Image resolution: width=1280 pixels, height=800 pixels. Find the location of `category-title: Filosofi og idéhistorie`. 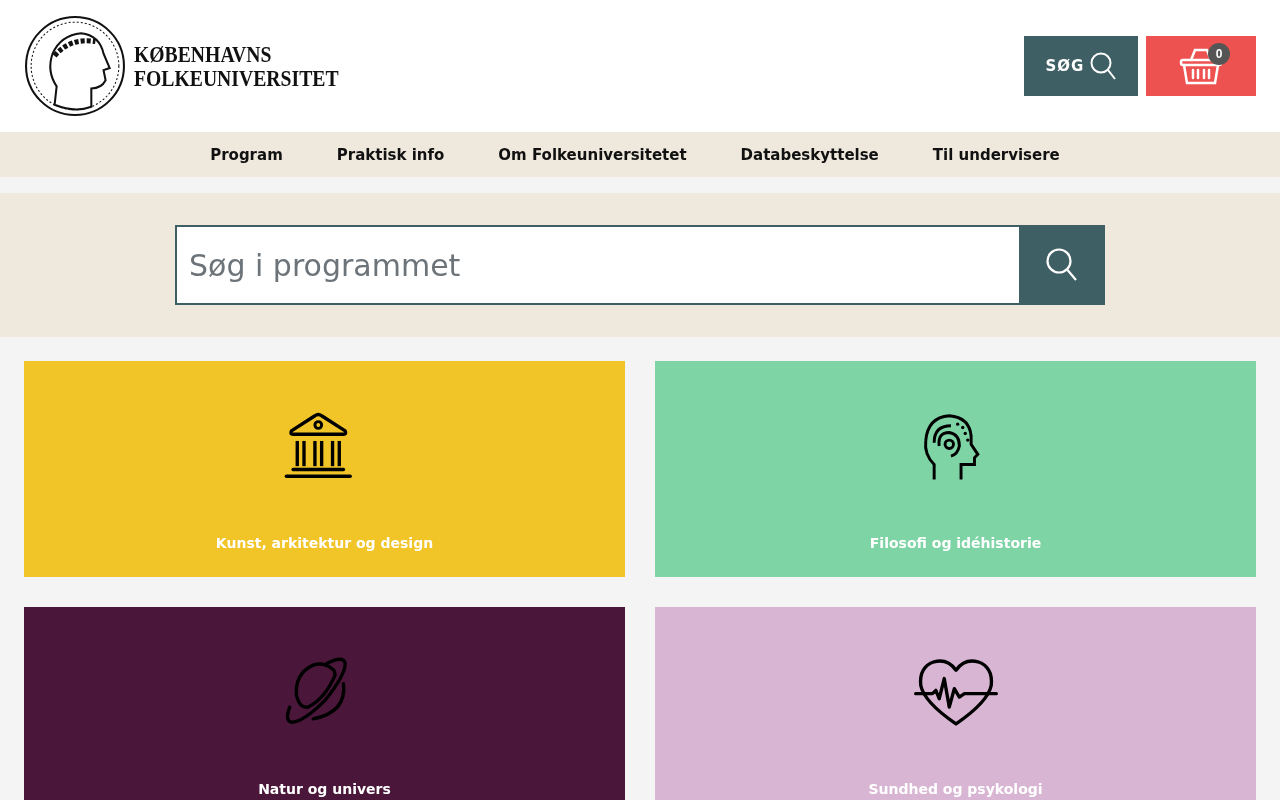

category-title: Filosofi og idéhistorie is located at coordinates (955, 543).